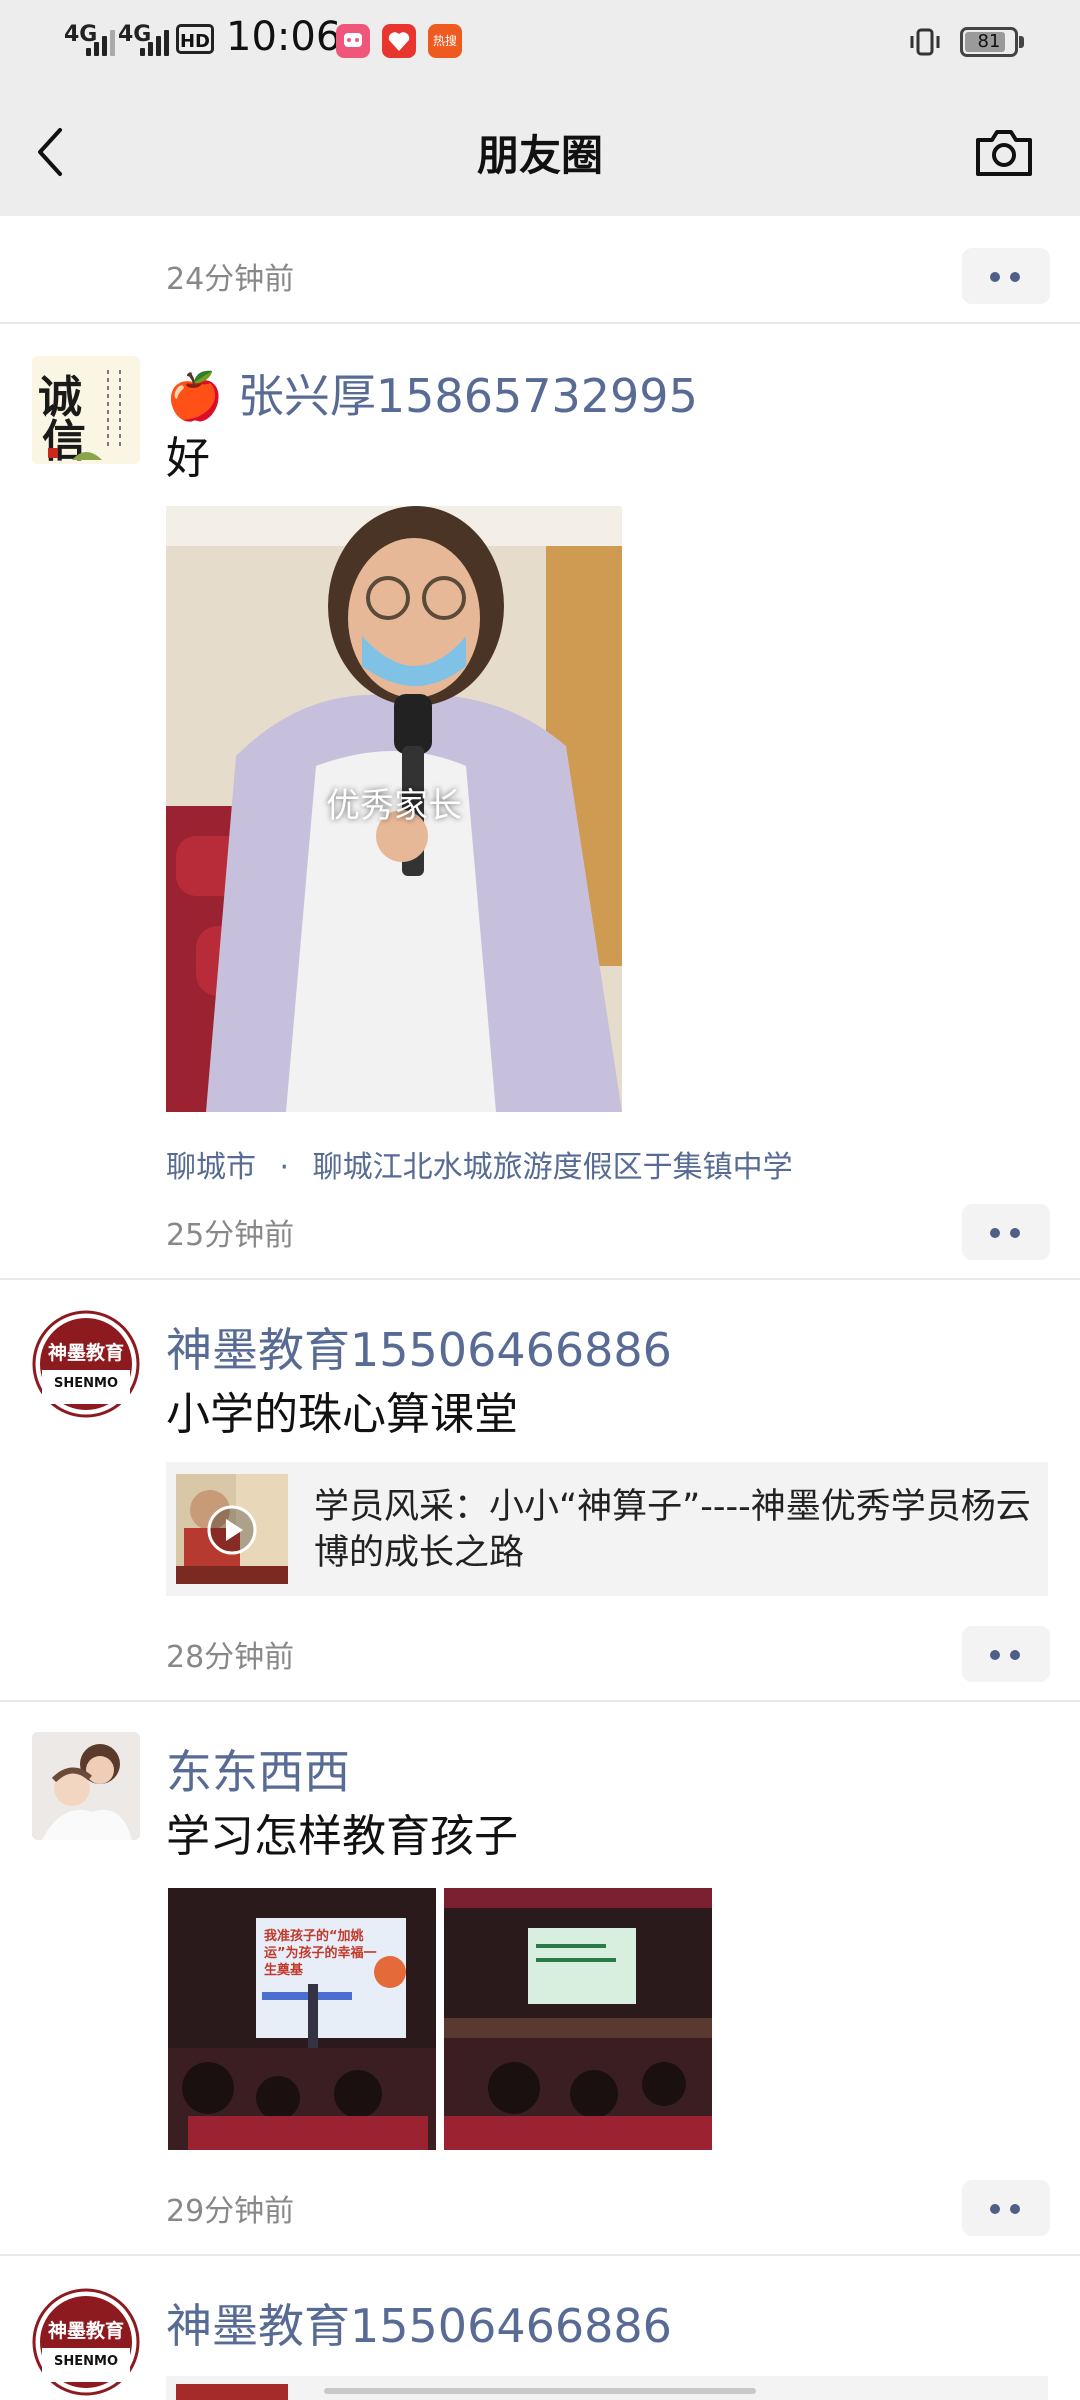  Describe the element at coordinates (925, 42) in the screenshot. I see `vibrate-icon` at that location.